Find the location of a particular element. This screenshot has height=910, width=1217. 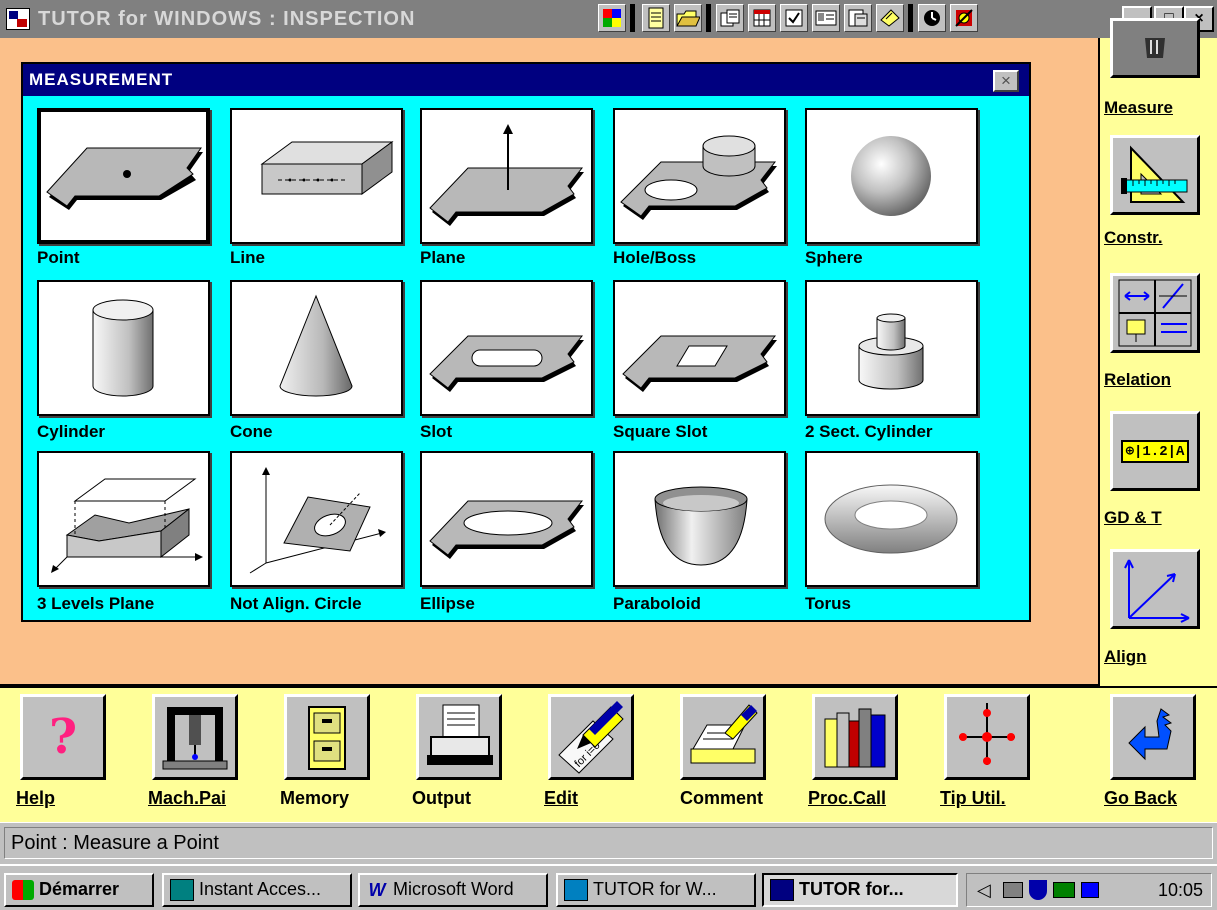

help-button: ? is located at coordinates (63, 737).